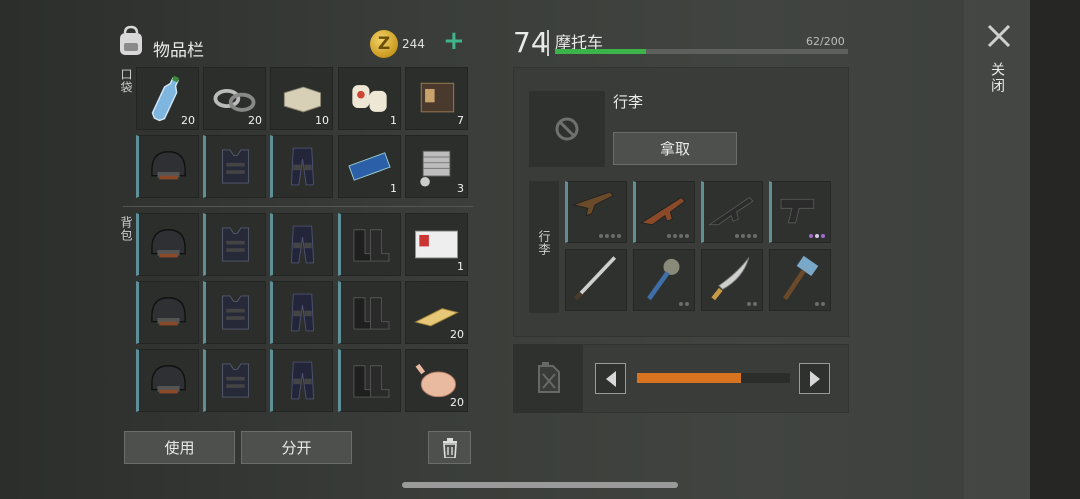  I want to click on item-count: 7, so click(460, 120).